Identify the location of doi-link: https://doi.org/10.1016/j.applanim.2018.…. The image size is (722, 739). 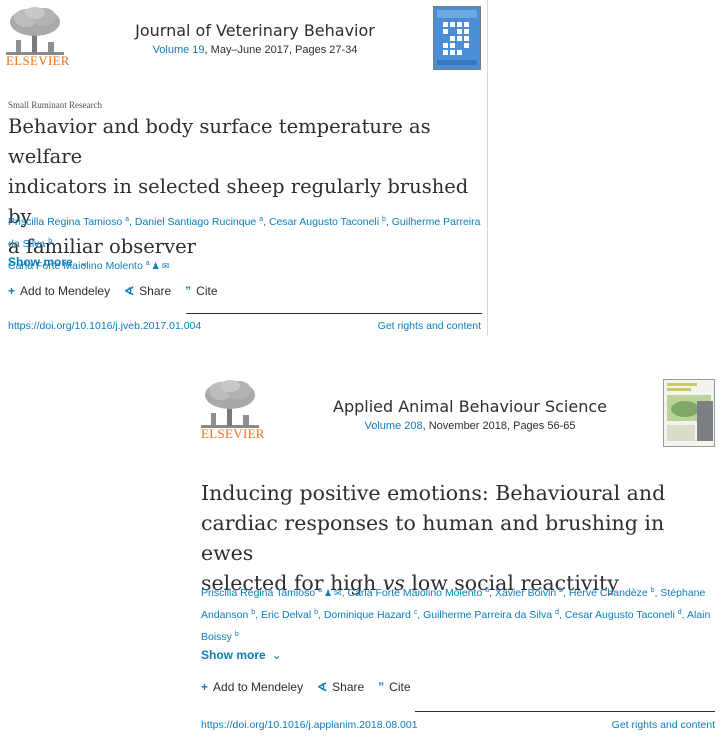
(309, 725).